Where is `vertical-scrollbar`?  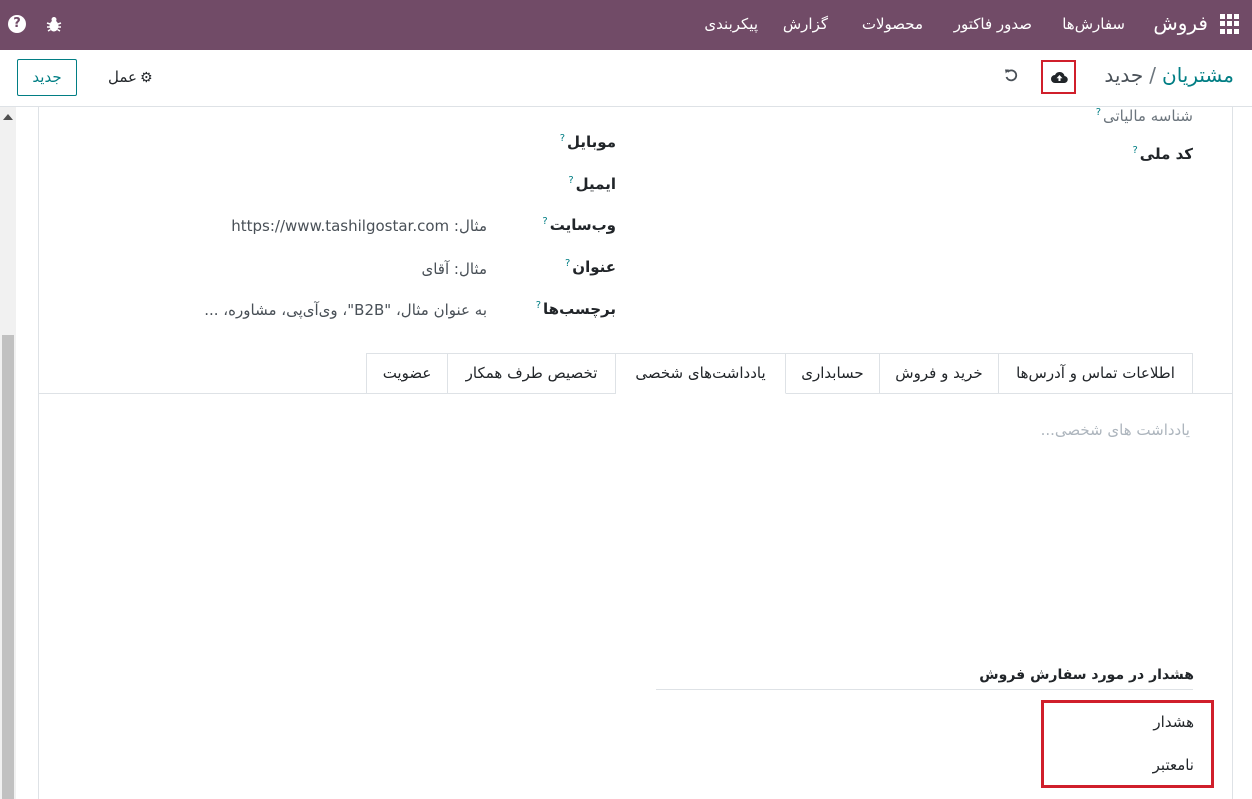 vertical-scrollbar is located at coordinates (8, 453).